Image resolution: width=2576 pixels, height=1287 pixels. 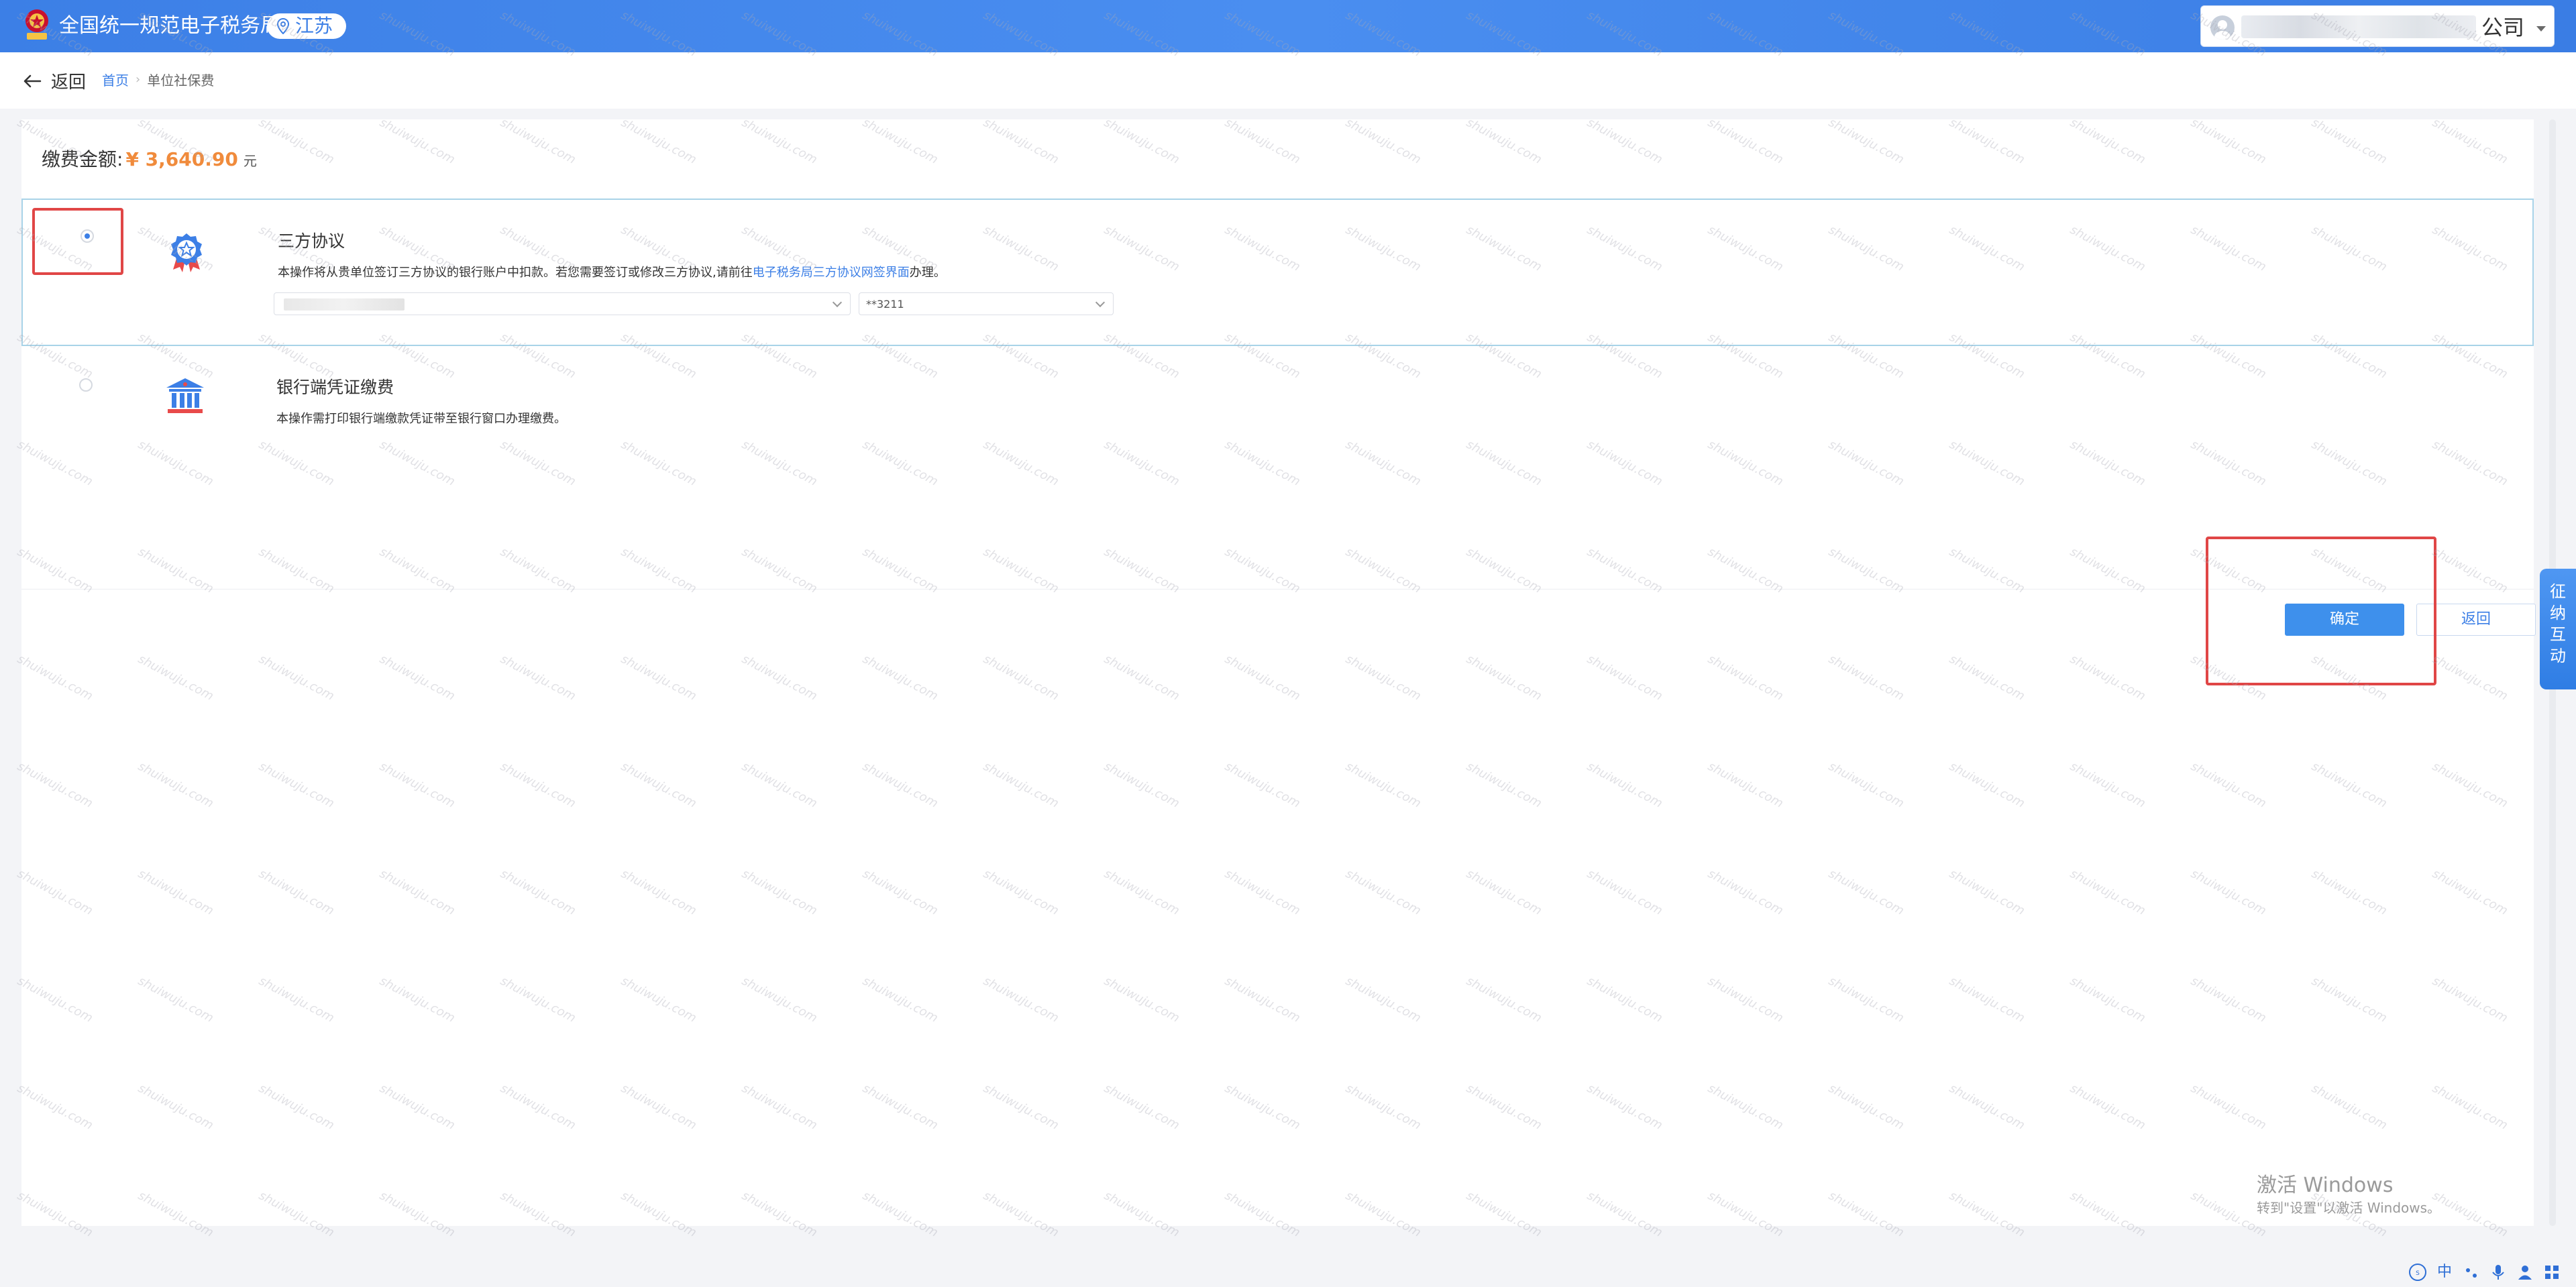 I want to click on back-button: 返回, so click(x=2476, y=620).